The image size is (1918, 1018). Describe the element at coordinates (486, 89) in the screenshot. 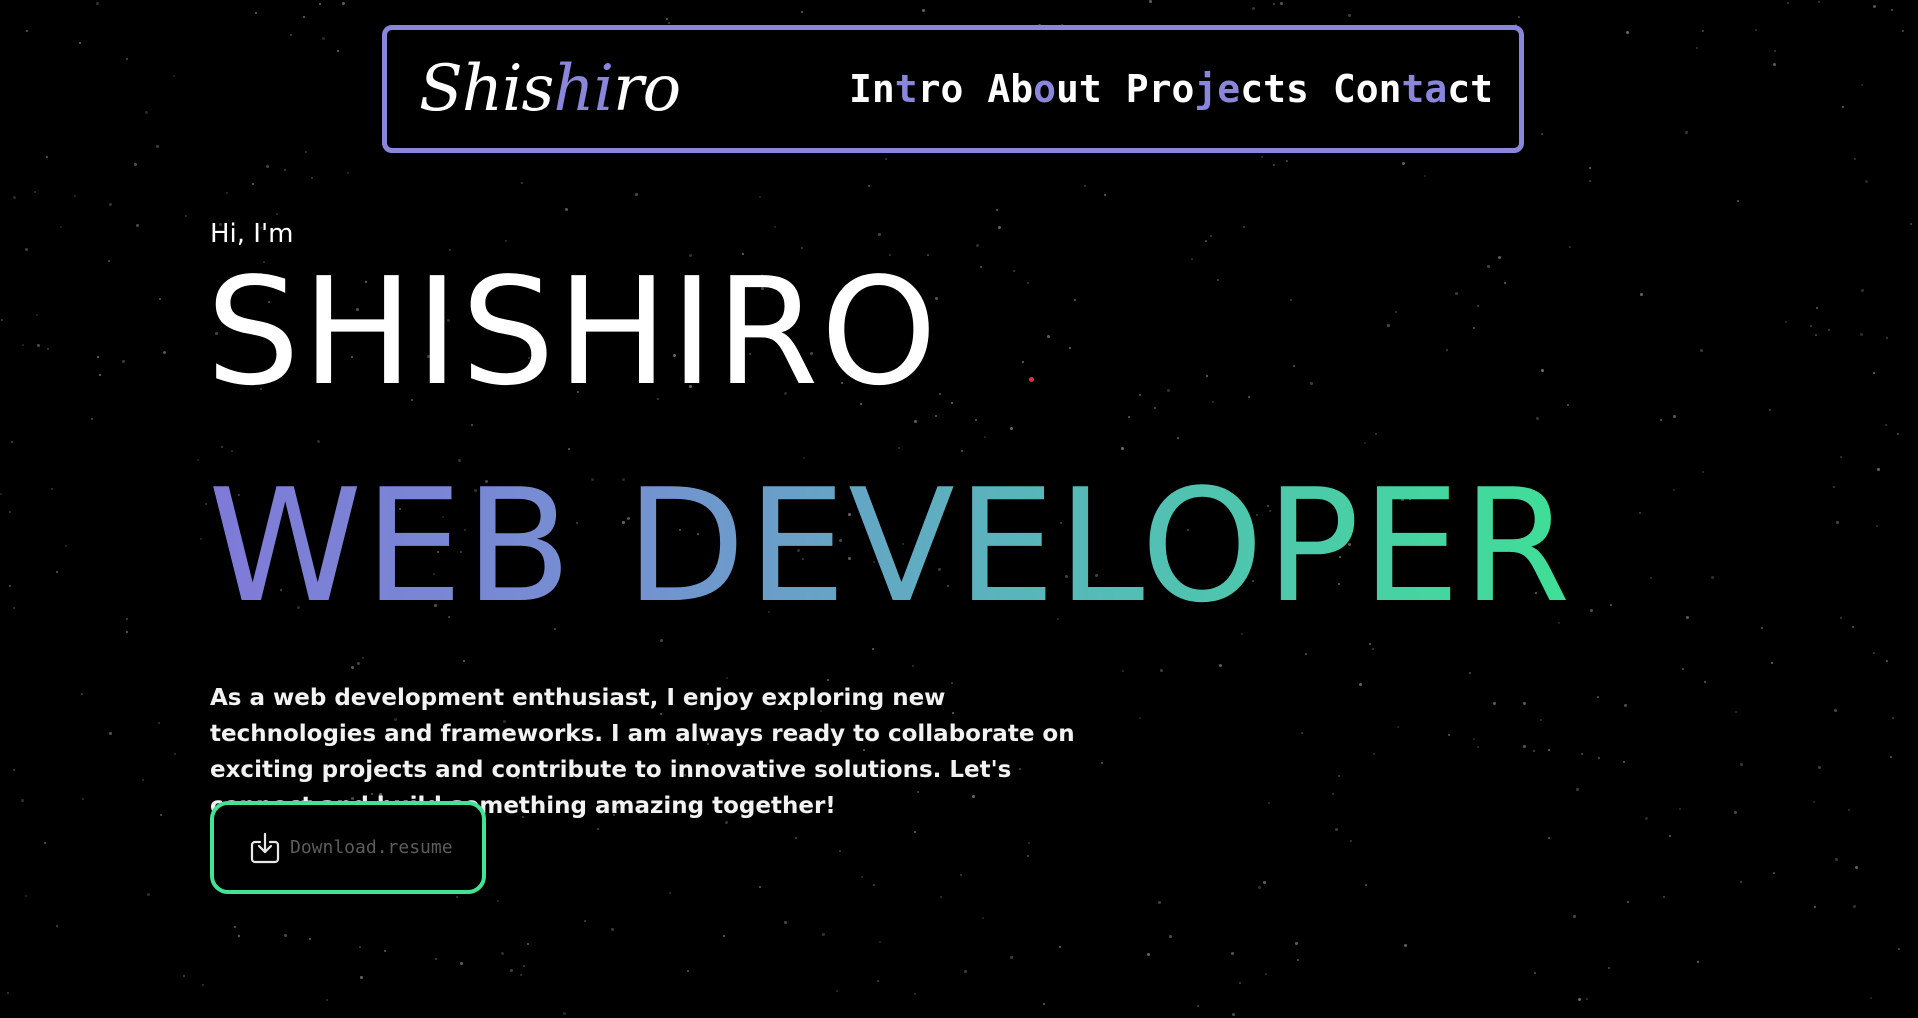

I see `logo-text-start: Shis` at that location.